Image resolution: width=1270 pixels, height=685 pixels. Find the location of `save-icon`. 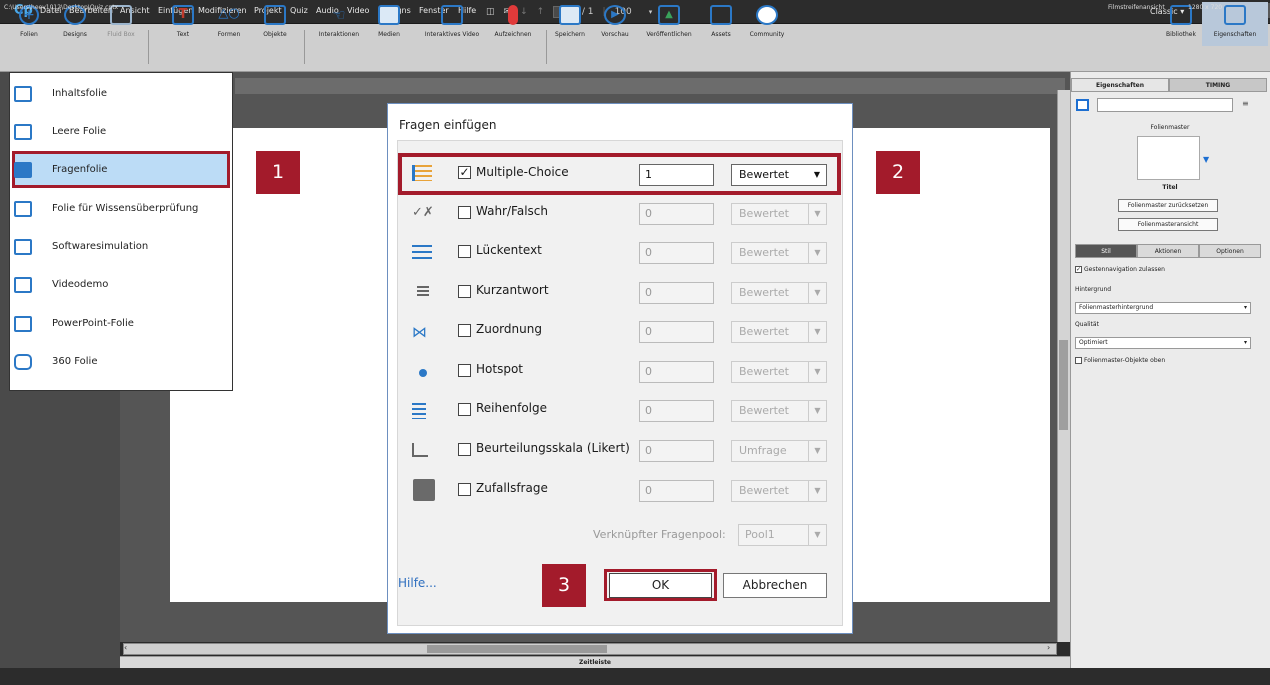

save-icon is located at coordinates (570, 15).